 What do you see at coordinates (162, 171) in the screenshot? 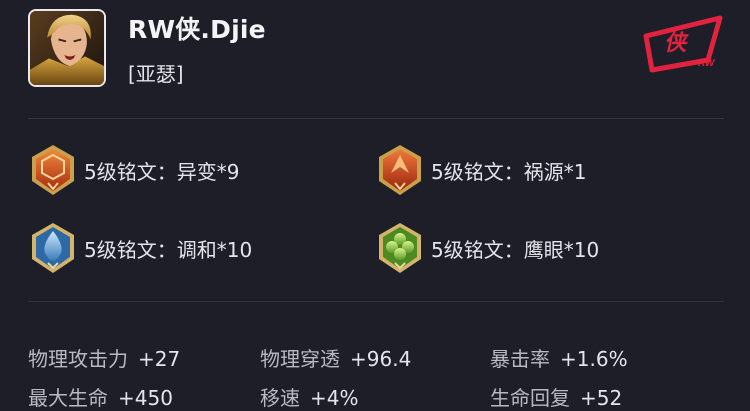
I see `rune-label: 5级铭文：异变*9` at bounding box center [162, 171].